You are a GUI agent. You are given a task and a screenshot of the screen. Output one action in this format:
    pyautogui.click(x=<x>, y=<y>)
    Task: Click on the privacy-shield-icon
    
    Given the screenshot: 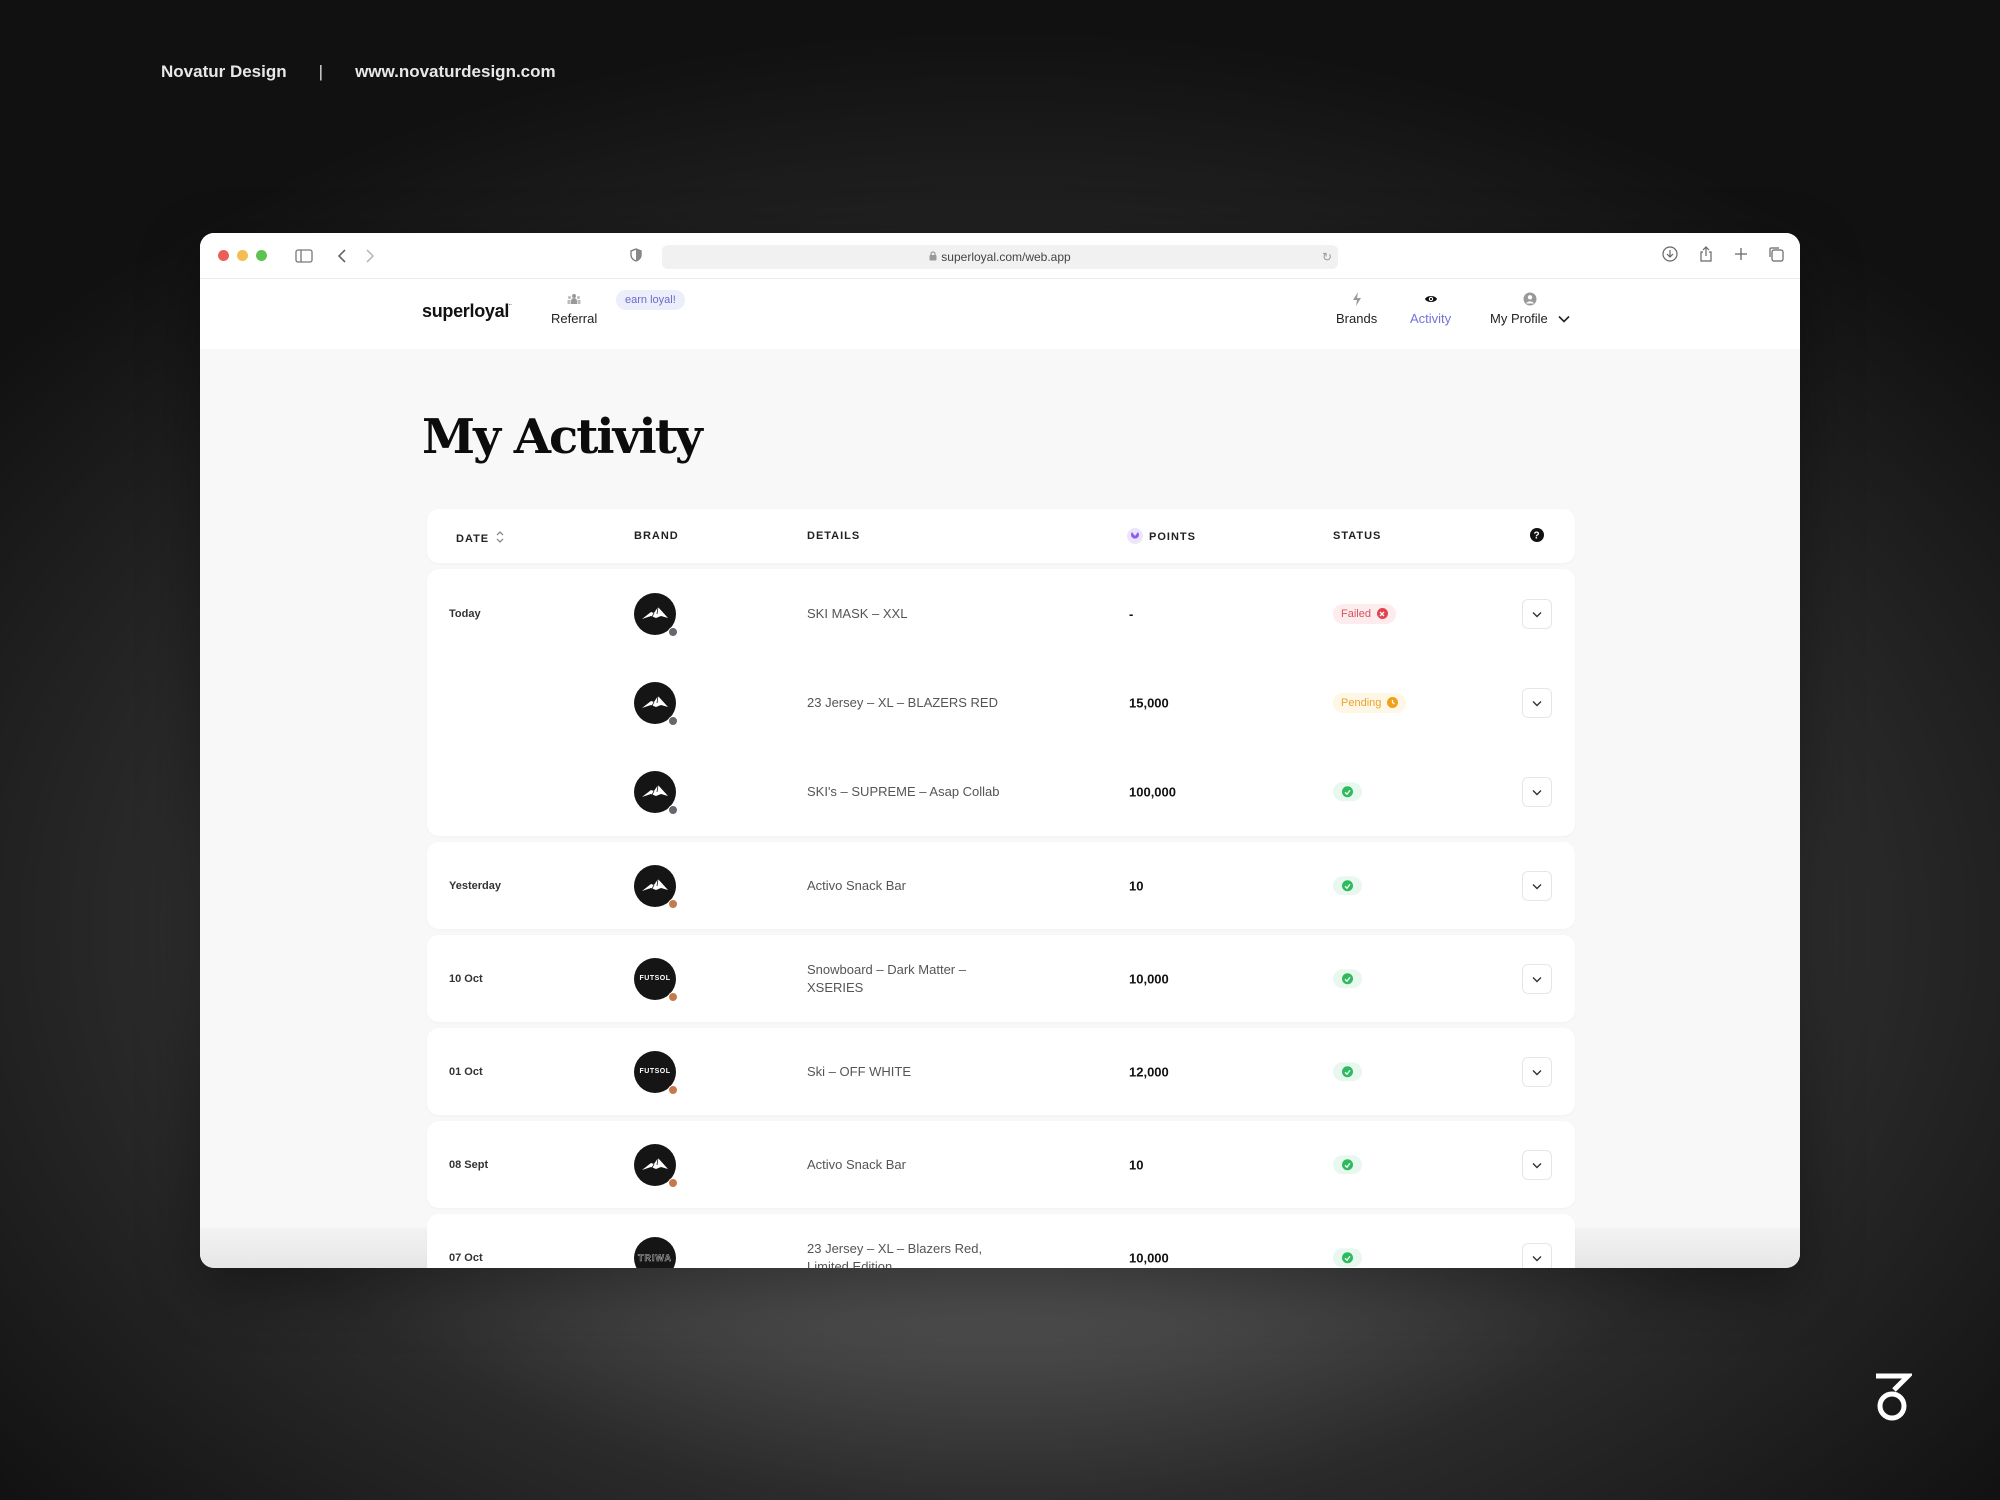 What is the action you would take?
    pyautogui.click(x=636, y=257)
    